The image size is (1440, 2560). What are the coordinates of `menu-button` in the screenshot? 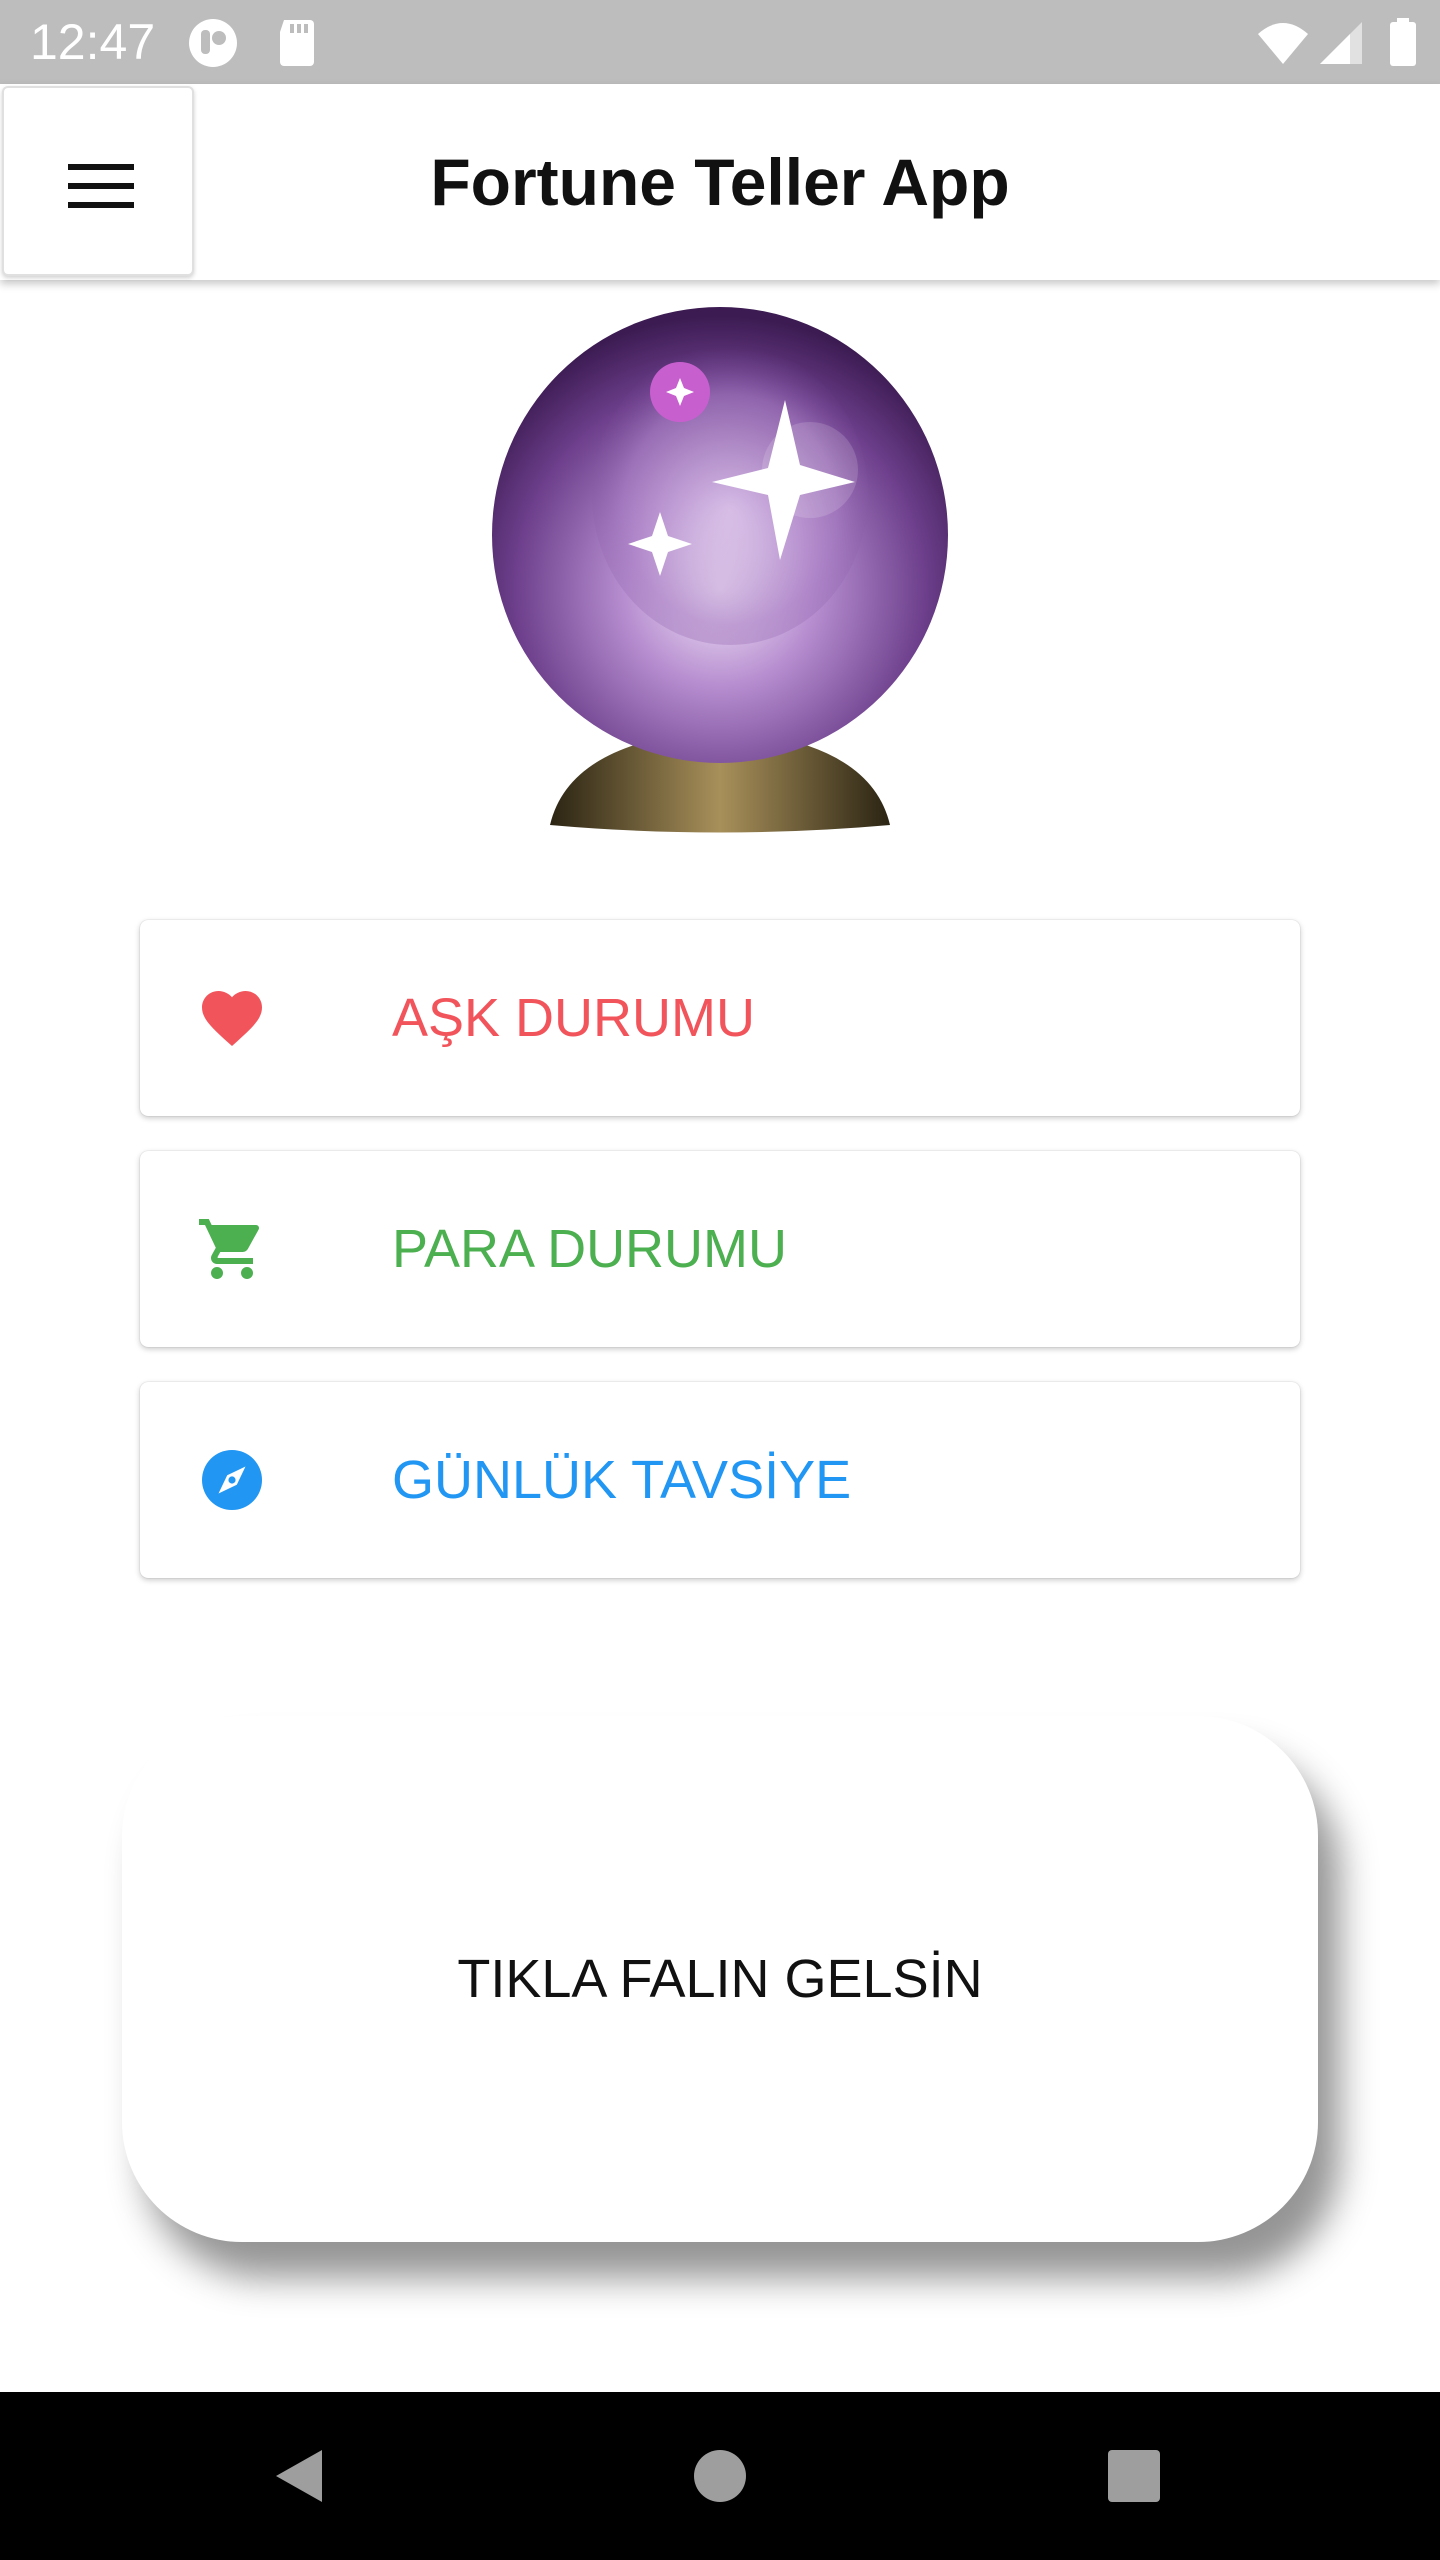 It's located at (98, 181).